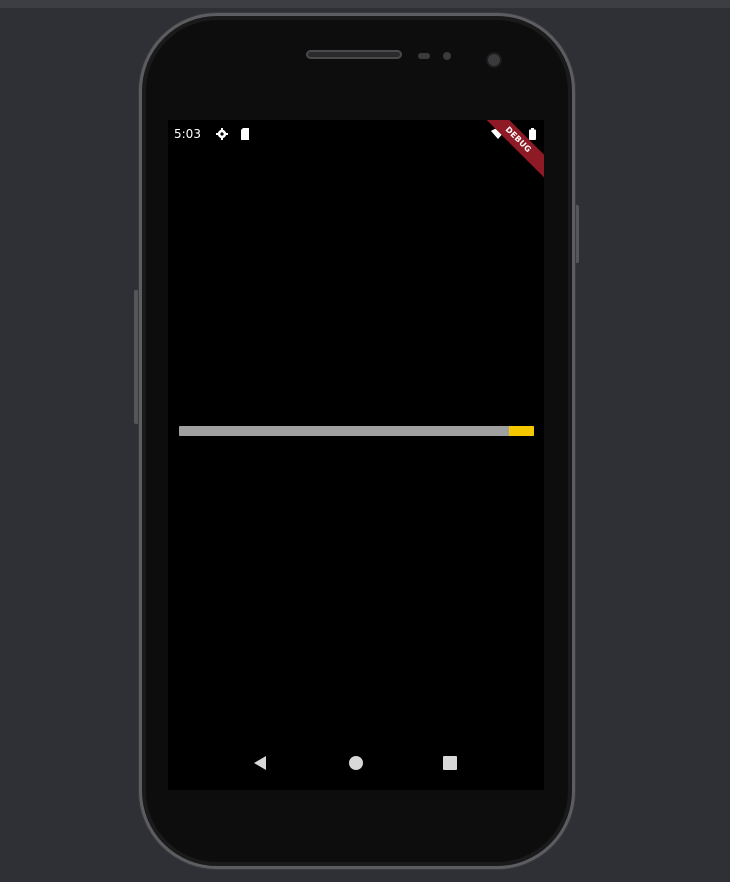 The width and height of the screenshot is (730, 882). I want to click on recents-icon, so click(450, 763).